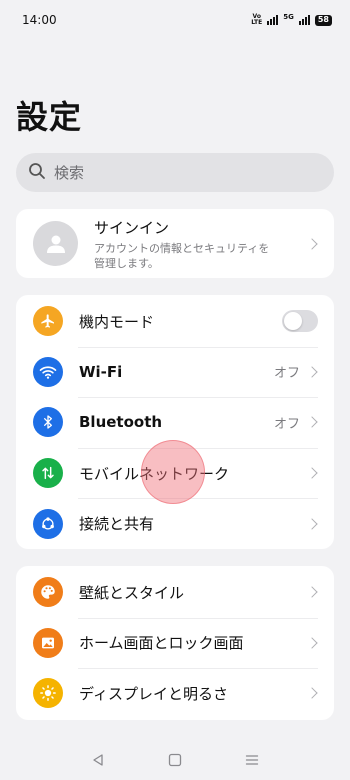 The height and width of the screenshot is (780, 350). Describe the element at coordinates (175, 321) in the screenshot. I see `settings-item-airplane-mode: 機内モード` at that location.